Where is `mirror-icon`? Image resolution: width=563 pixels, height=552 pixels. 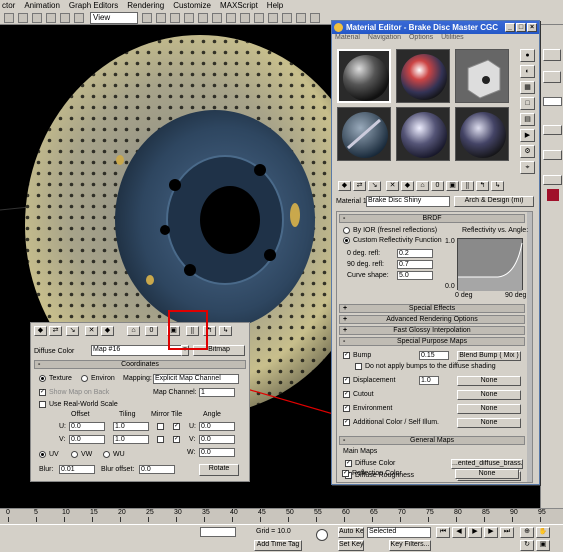
mirror-icon is located at coordinates (203, 18).